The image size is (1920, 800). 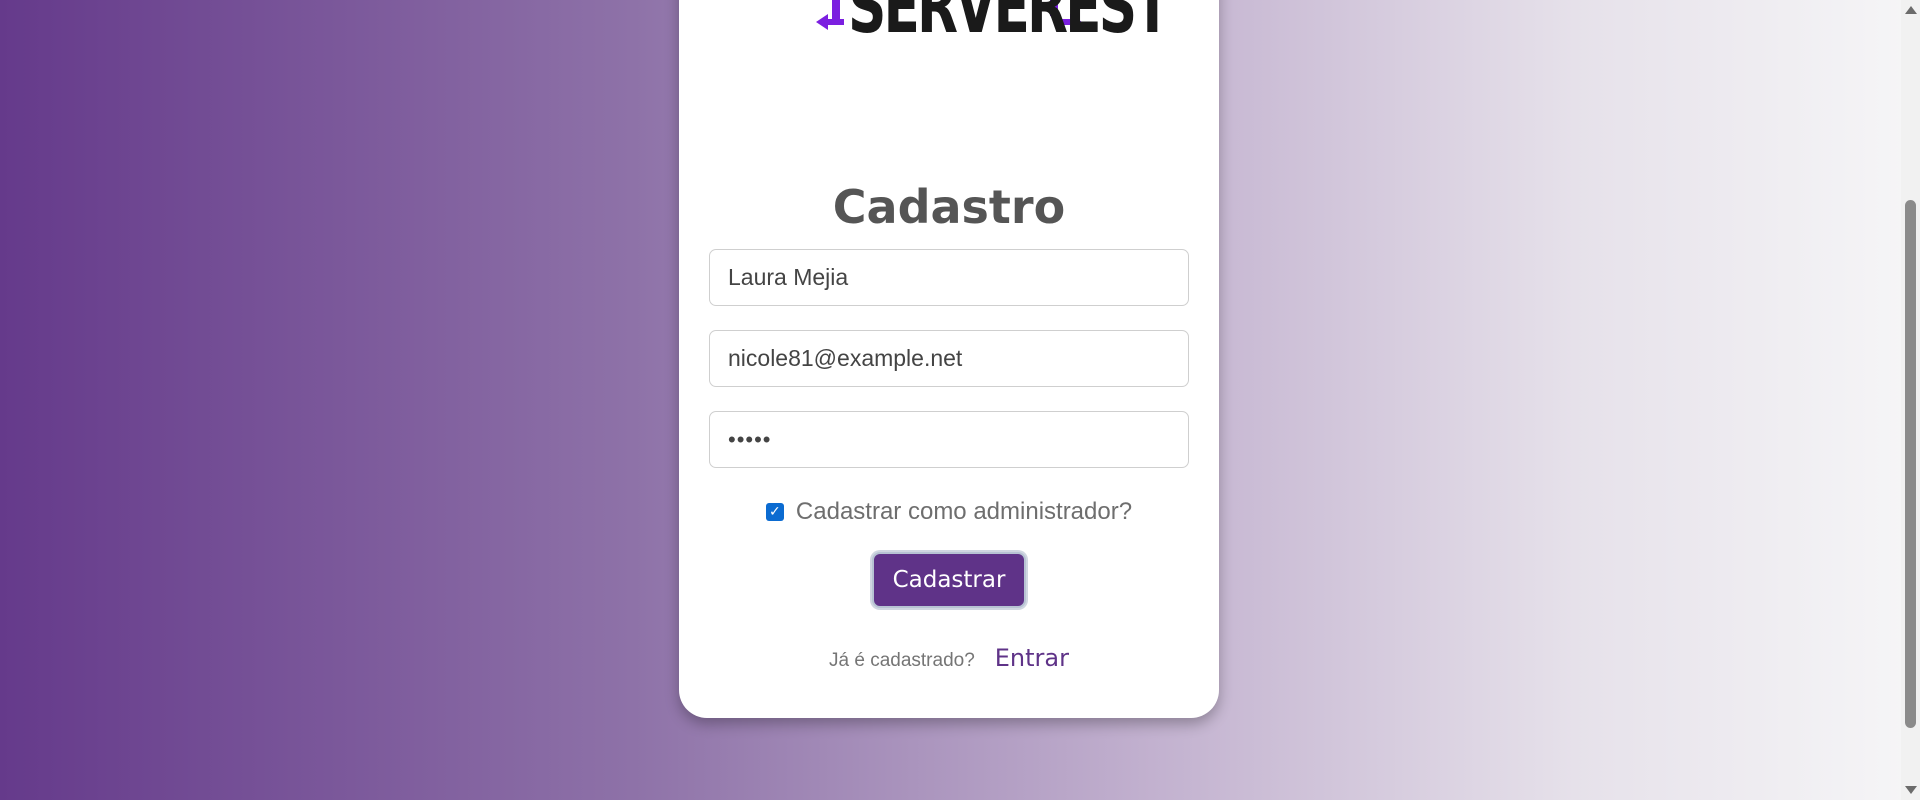 I want to click on password-field: •••••, so click(x=949, y=439).